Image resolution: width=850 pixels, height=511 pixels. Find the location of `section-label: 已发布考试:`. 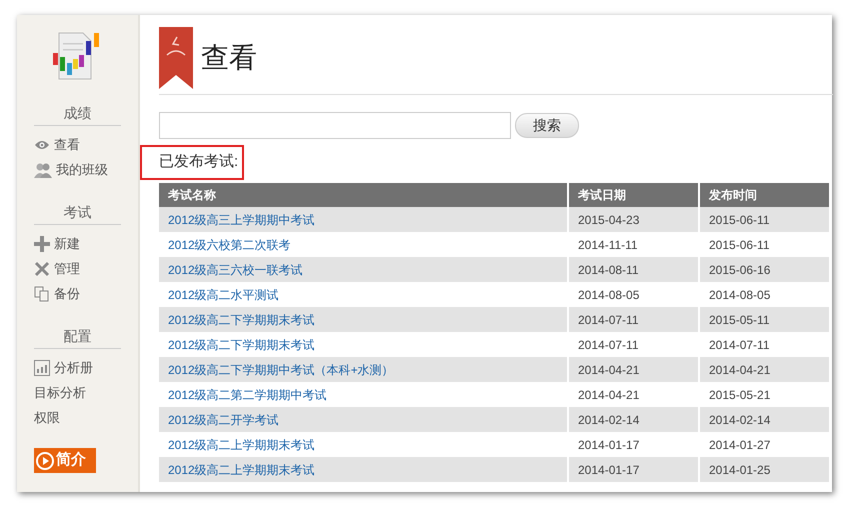

section-label: 已发布考试: is located at coordinates (198, 162).